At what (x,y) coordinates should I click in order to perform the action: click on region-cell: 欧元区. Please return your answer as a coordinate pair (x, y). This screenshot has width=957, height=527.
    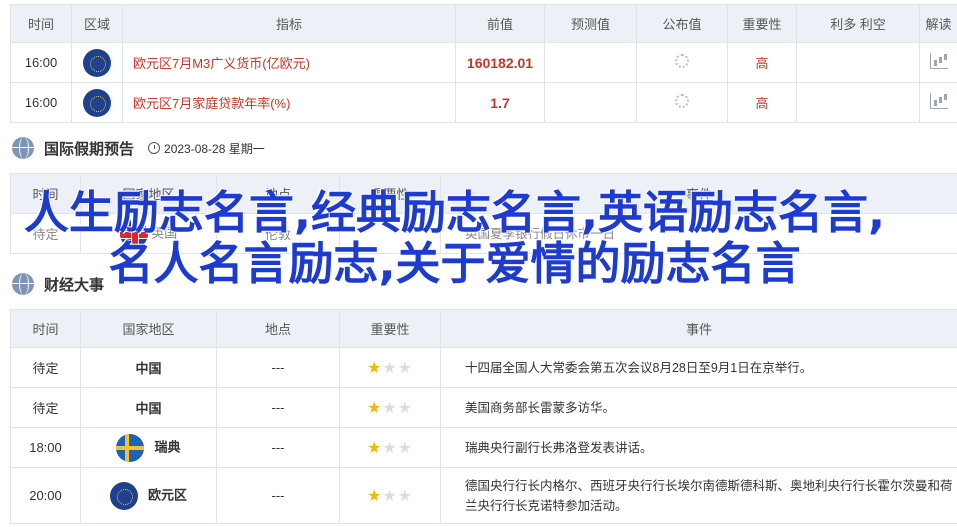
    Looking at the image, I should click on (148, 495).